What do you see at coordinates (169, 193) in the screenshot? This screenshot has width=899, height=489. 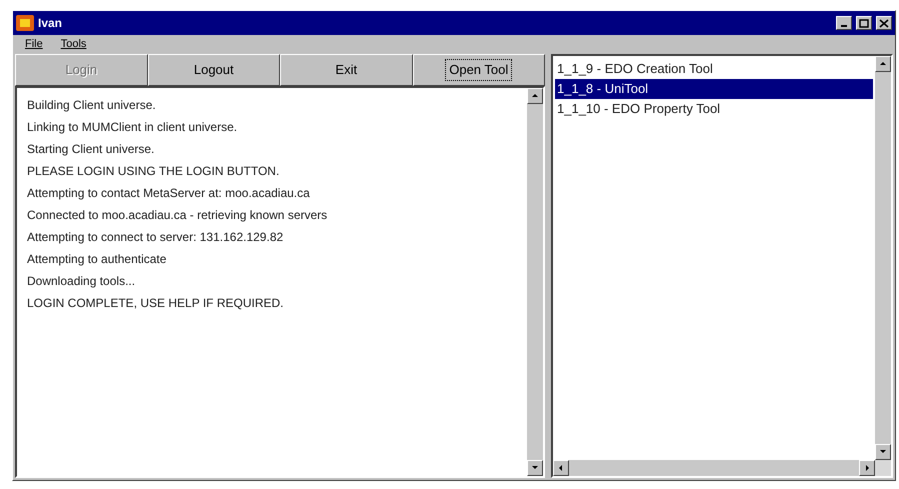 I see `log-line: Attempting to contact MetaServer at: moo.acadiau.ca` at bounding box center [169, 193].